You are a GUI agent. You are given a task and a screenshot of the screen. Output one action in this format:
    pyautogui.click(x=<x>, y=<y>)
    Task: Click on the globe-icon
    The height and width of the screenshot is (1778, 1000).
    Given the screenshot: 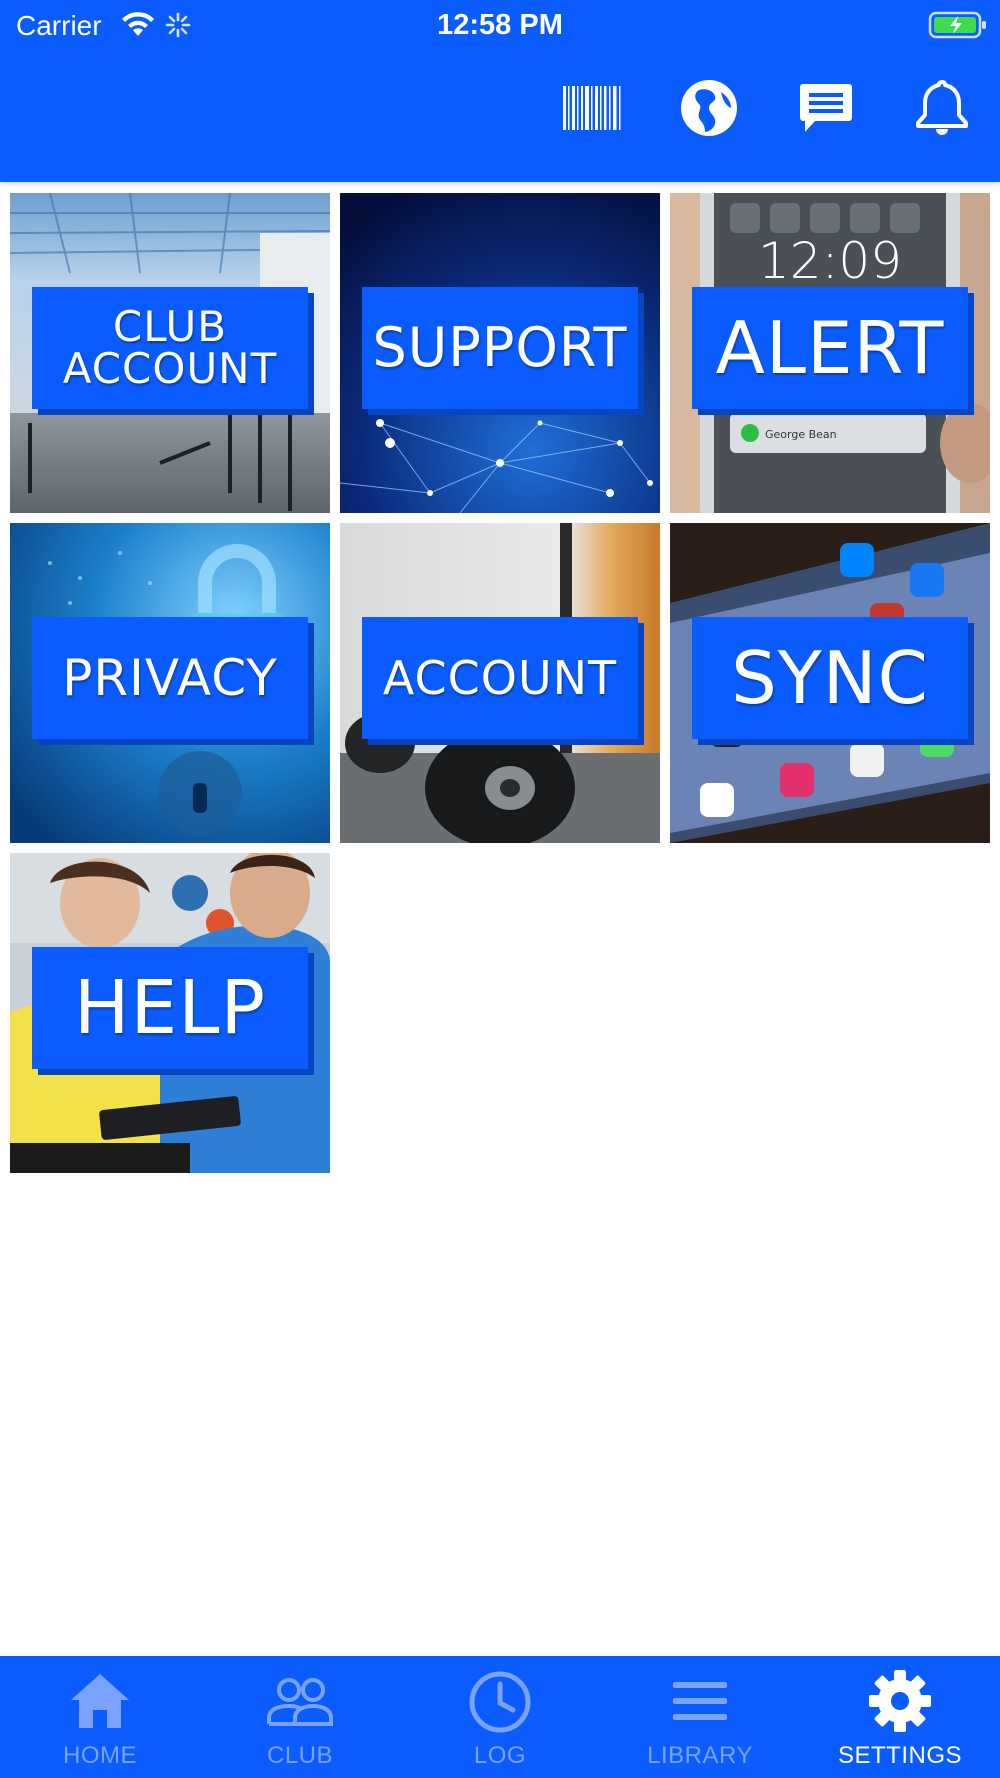 What is the action you would take?
    pyautogui.click(x=709, y=108)
    